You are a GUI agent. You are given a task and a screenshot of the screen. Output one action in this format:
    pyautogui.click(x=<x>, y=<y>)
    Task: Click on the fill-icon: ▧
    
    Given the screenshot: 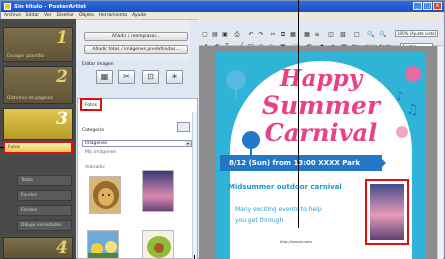 What is the action you would take?
    pyautogui.click(x=343, y=35)
    